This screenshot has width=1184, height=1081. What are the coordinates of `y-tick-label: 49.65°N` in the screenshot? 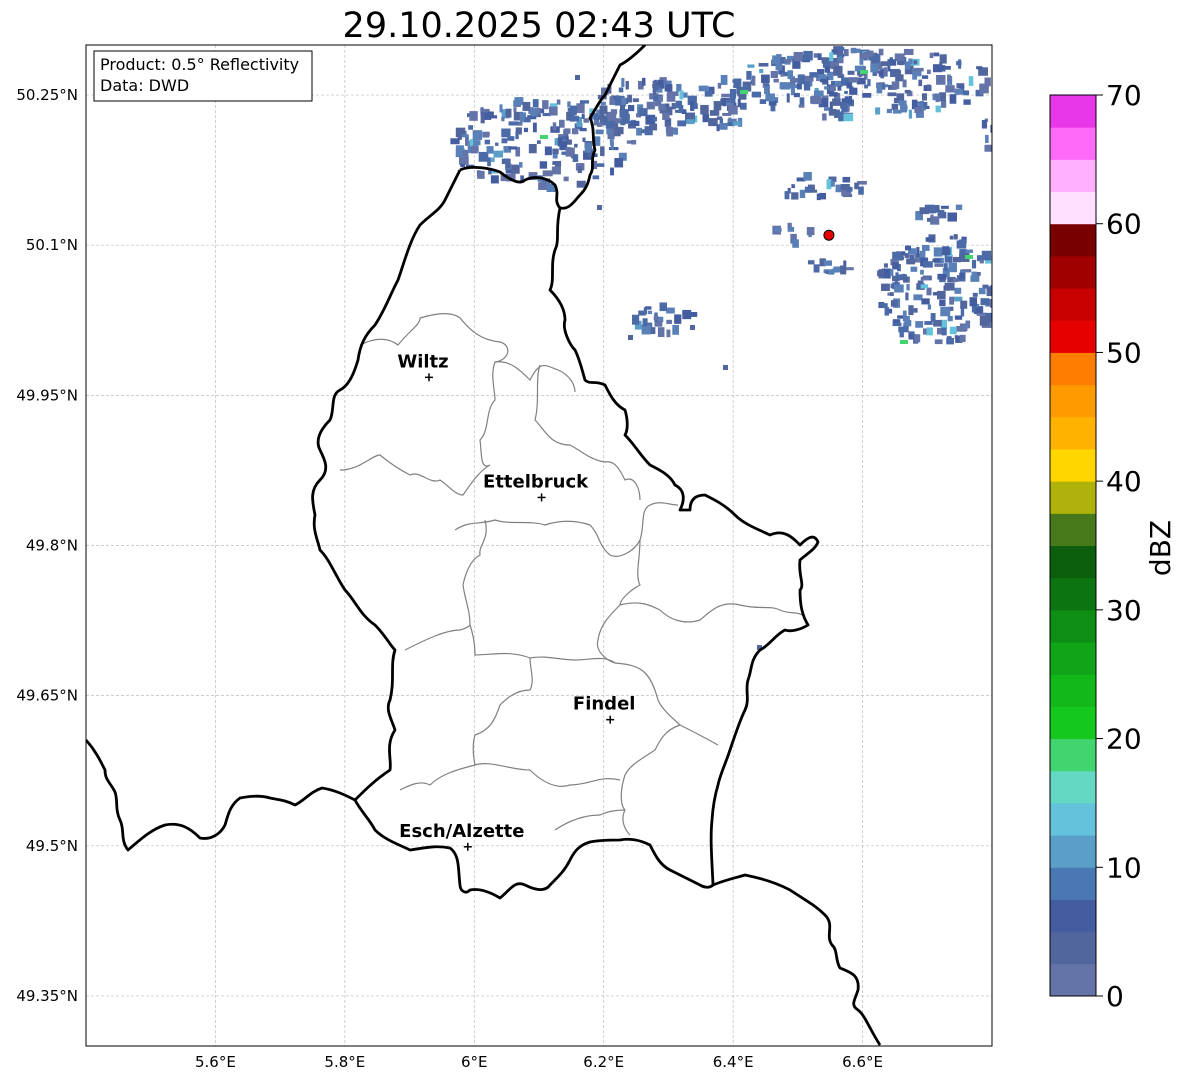 It's located at (47, 696).